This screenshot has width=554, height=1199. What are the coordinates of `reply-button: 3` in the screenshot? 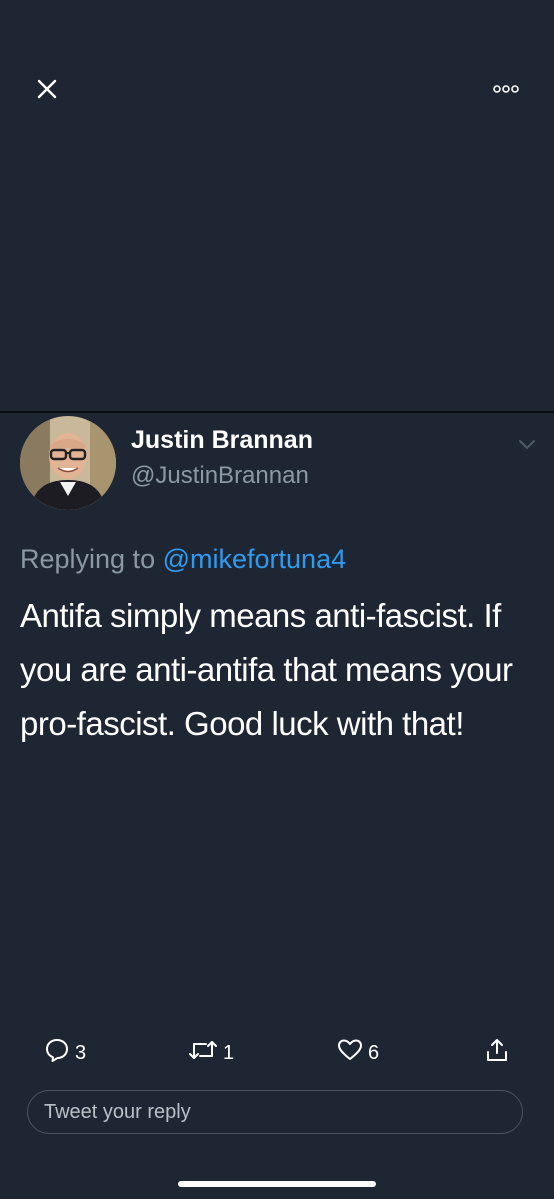 It's located at (65, 1053).